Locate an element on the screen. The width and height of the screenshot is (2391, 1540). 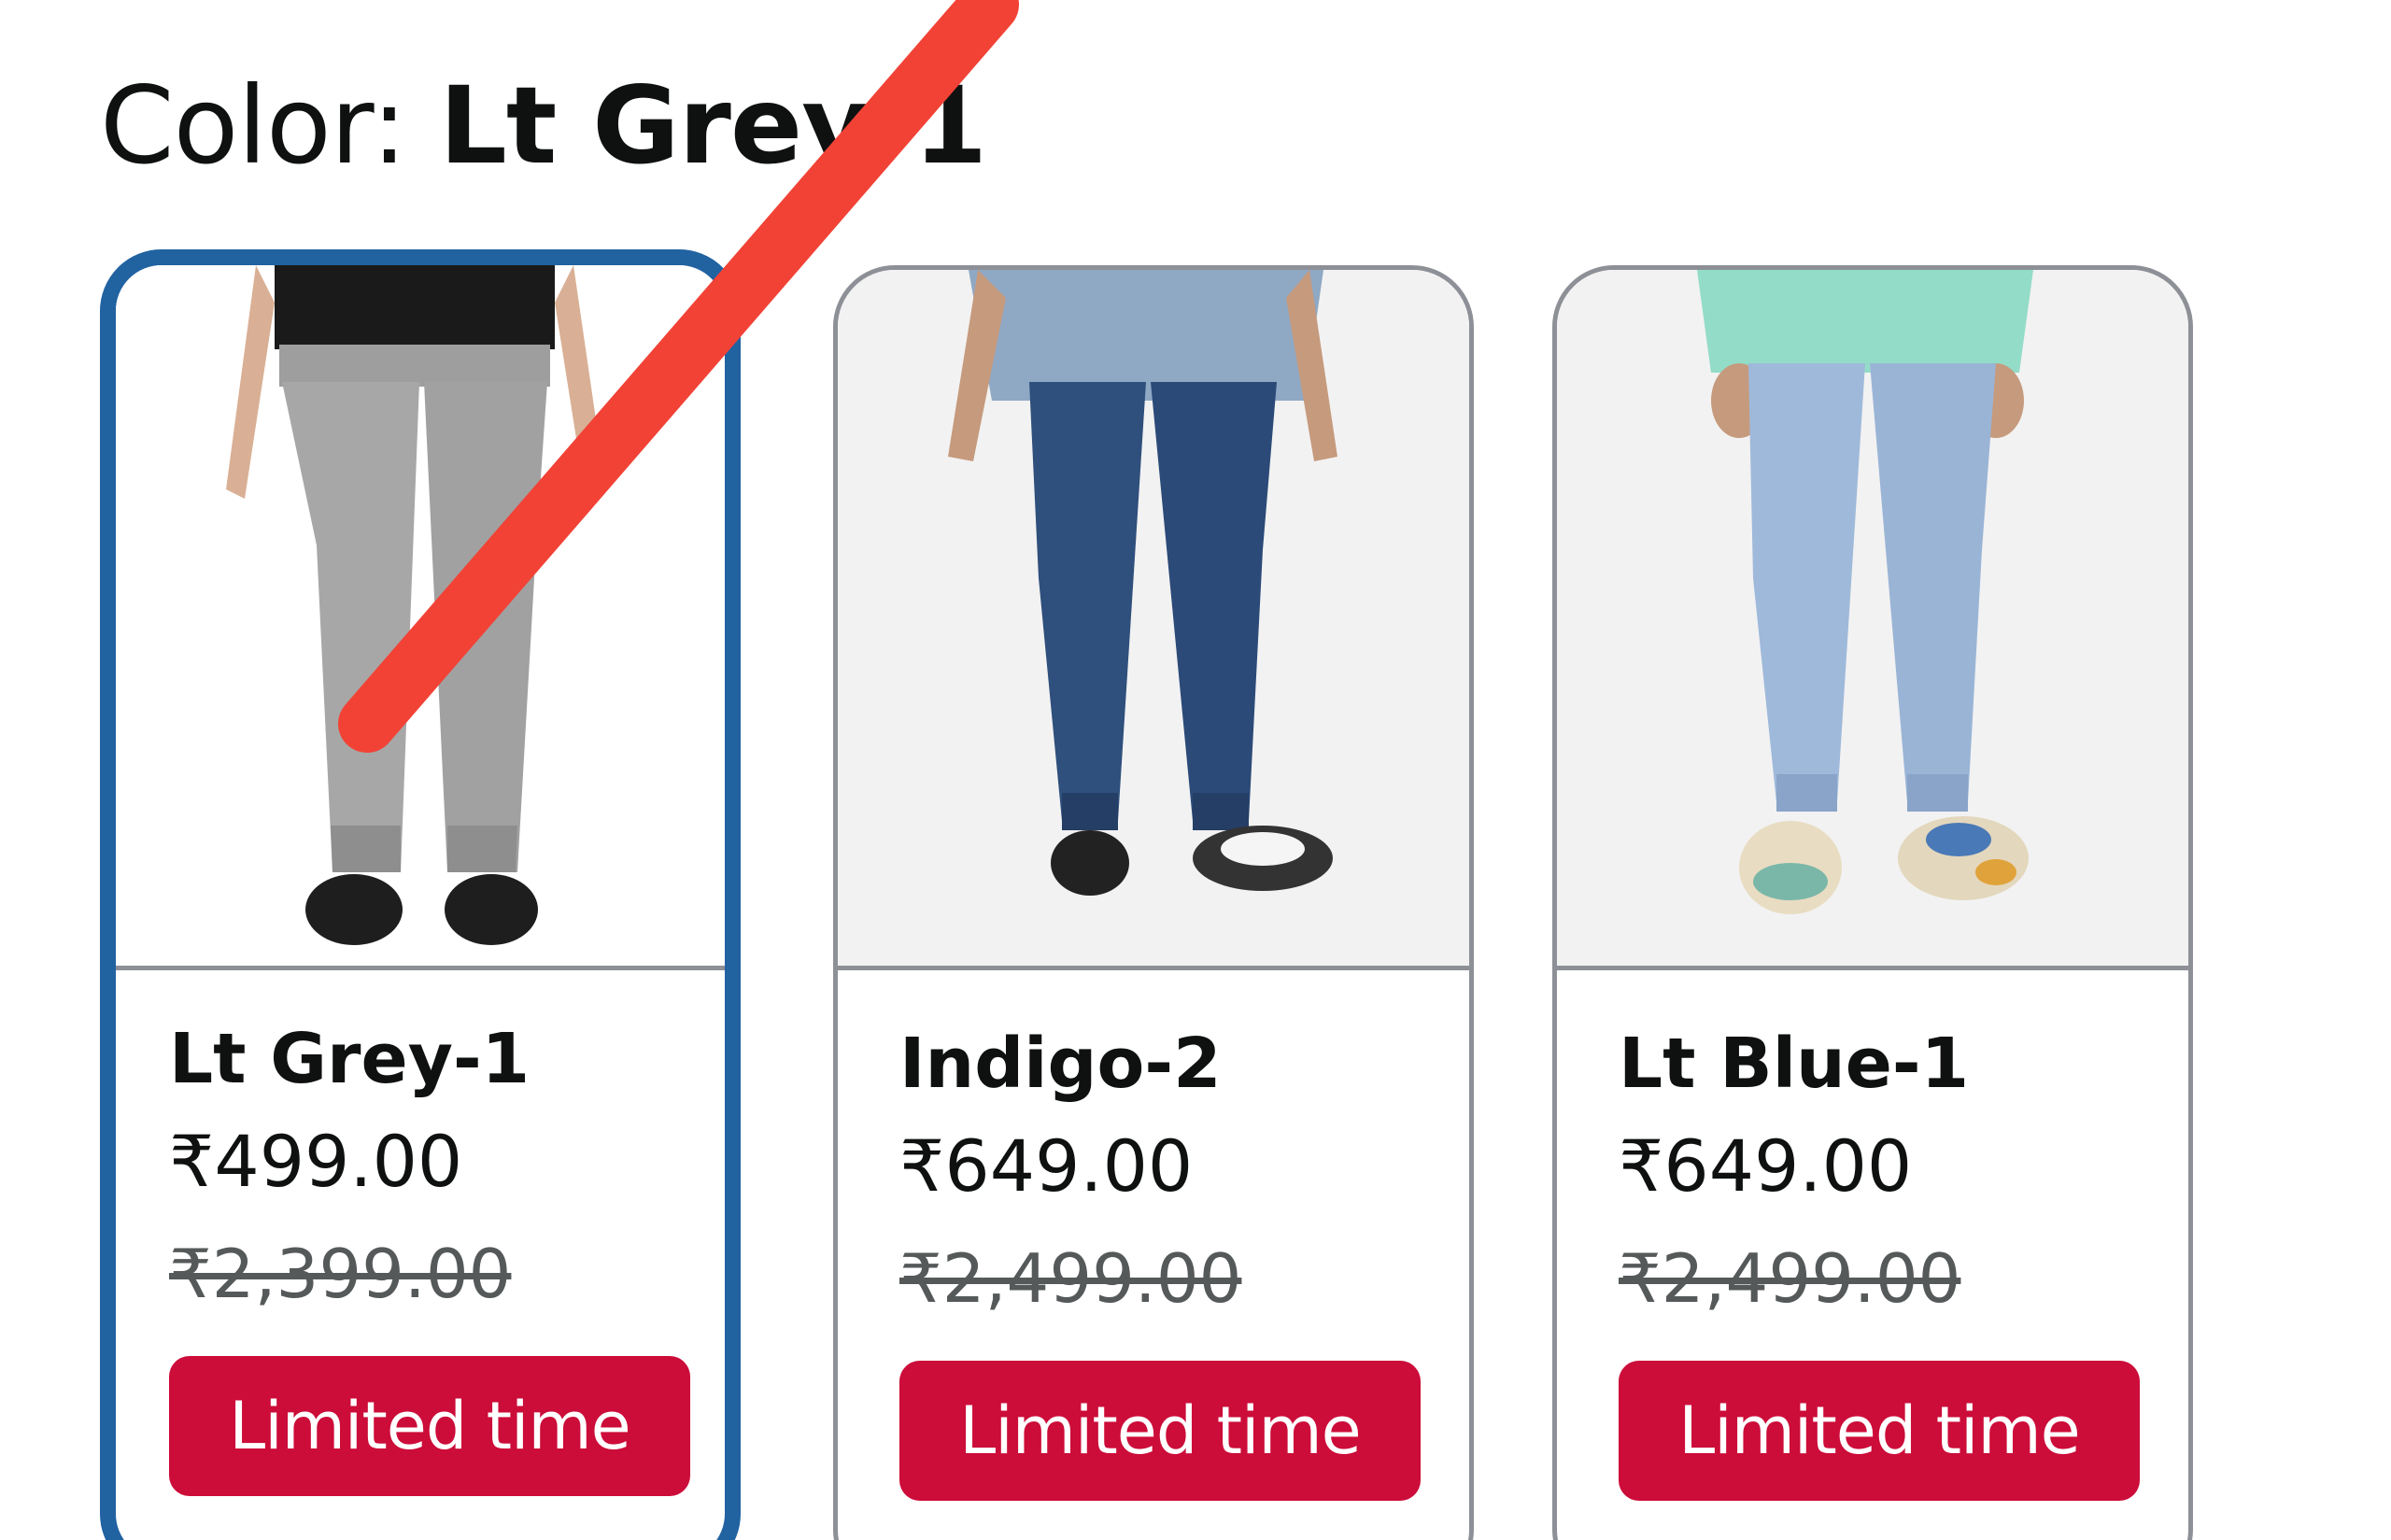
variant-name: Indigo-2 is located at coordinates (1060, 1064).